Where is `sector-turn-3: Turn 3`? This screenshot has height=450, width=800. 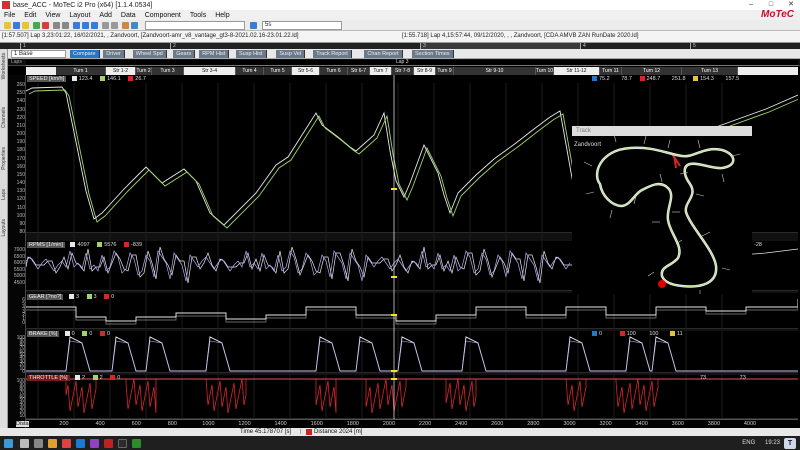 sector-turn-3: Turn 3 is located at coordinates (168, 71).